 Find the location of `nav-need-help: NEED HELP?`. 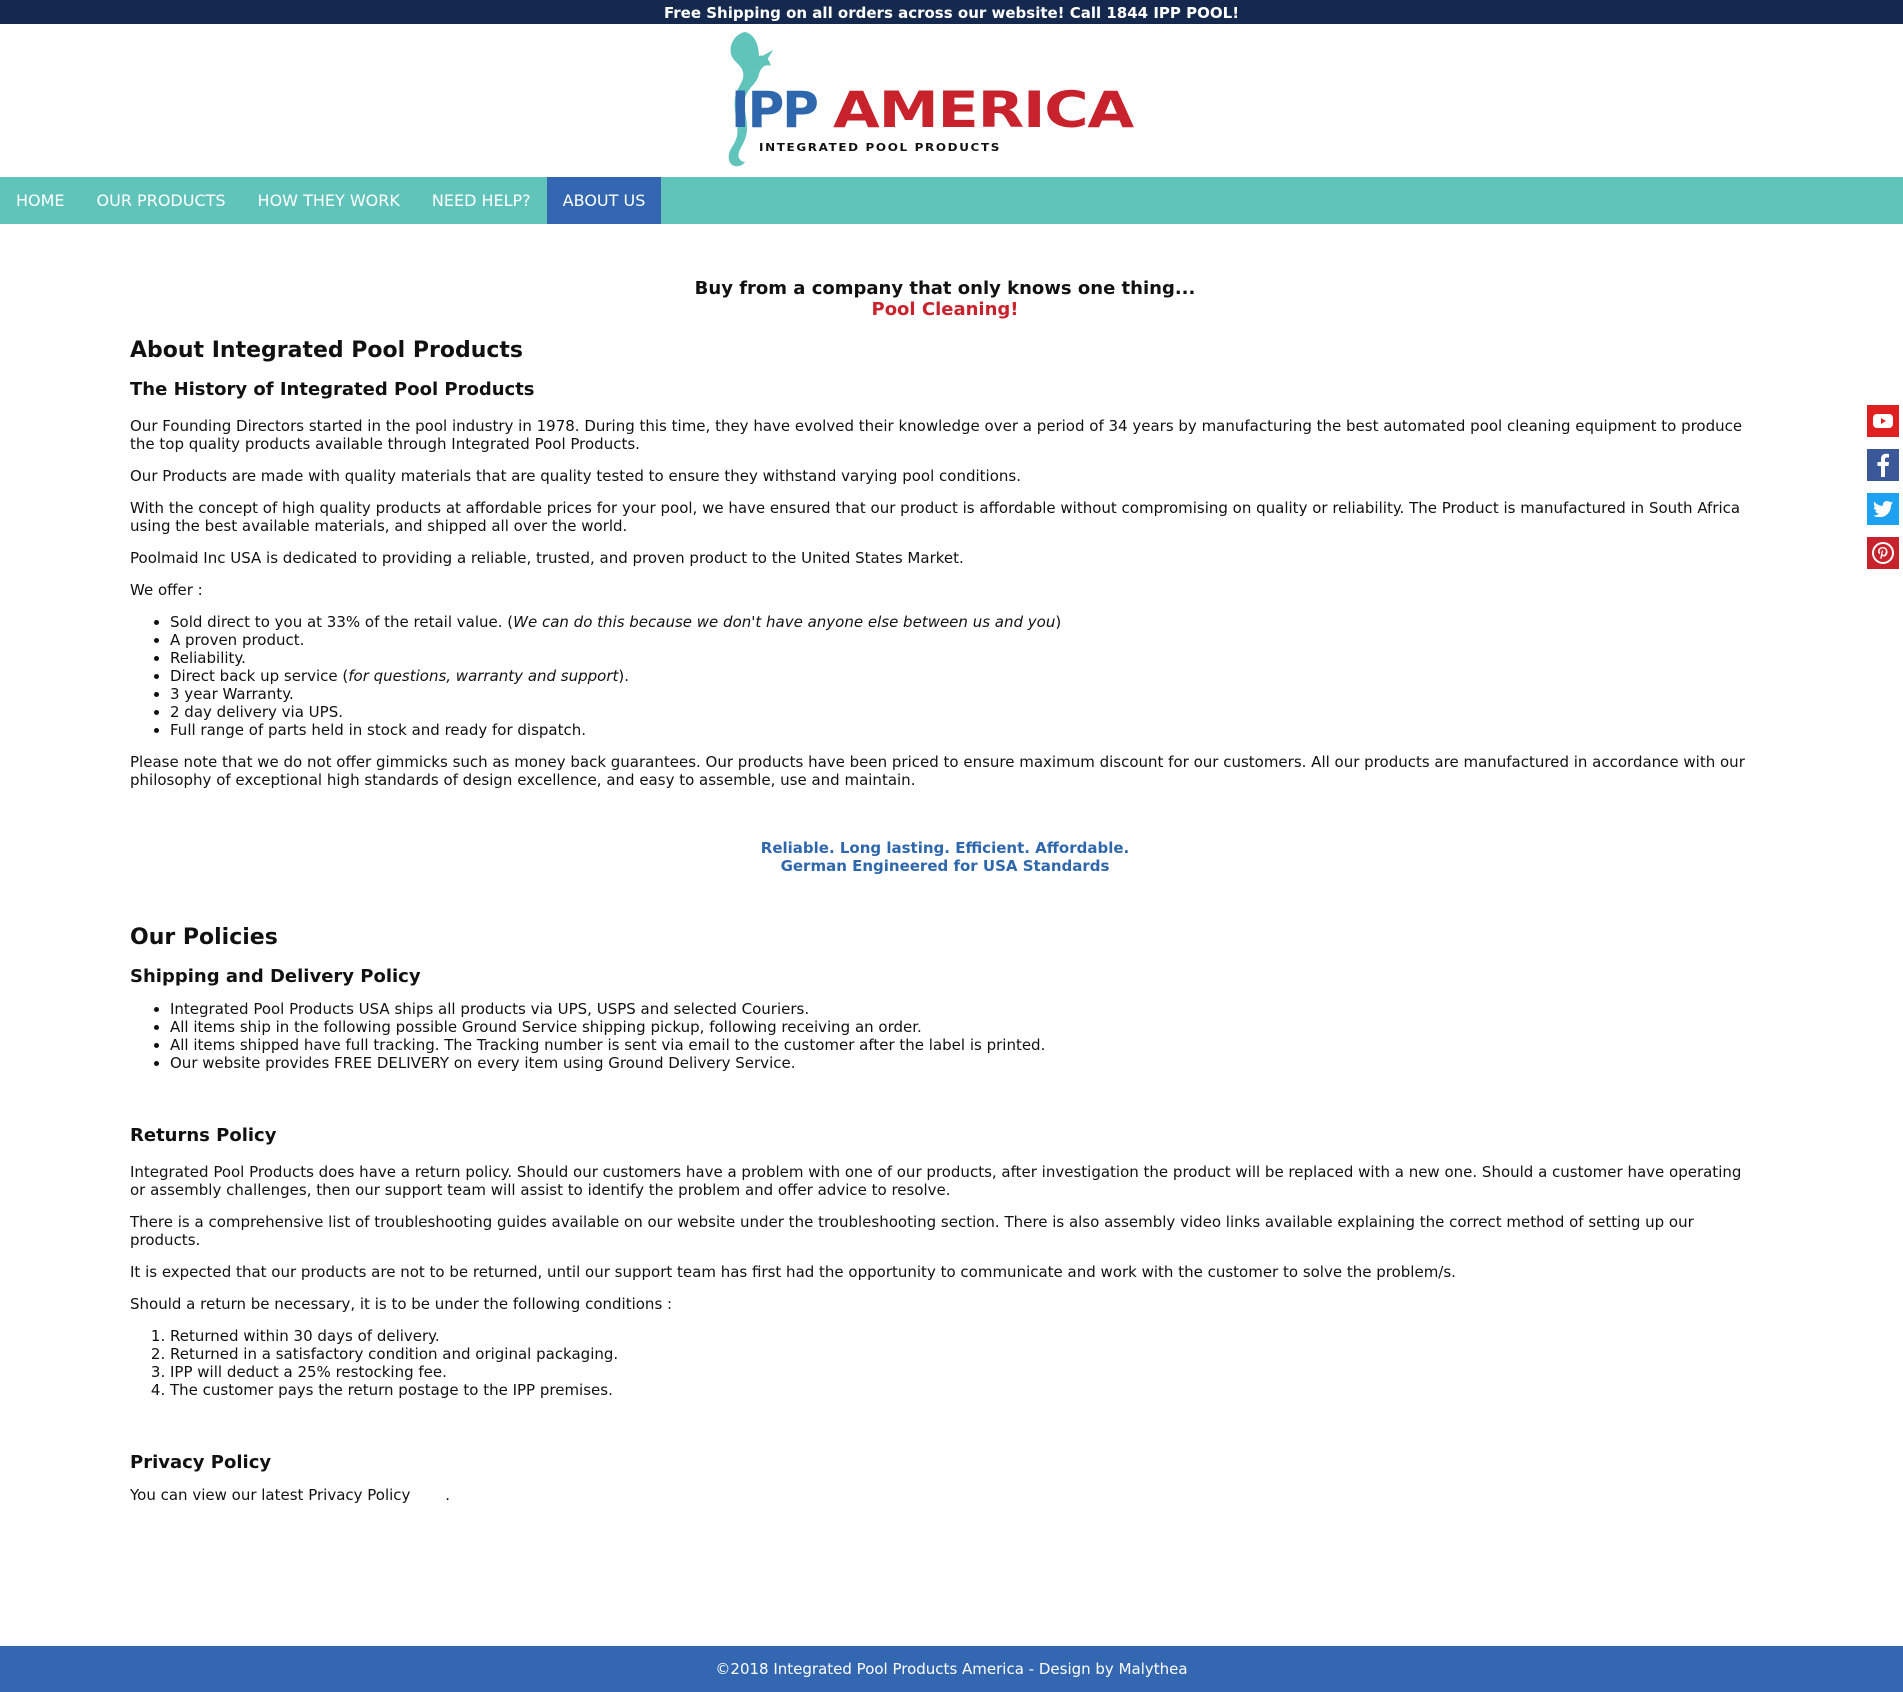

nav-need-help: NEED HELP? is located at coordinates (481, 200).